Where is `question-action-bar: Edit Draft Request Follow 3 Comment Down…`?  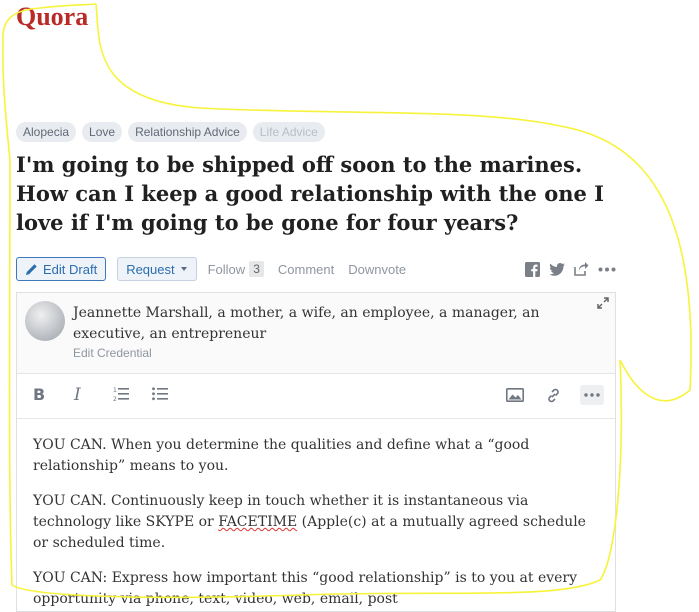
question-action-bar: Edit Draft Request Follow 3 Comment Down… is located at coordinates (316, 269).